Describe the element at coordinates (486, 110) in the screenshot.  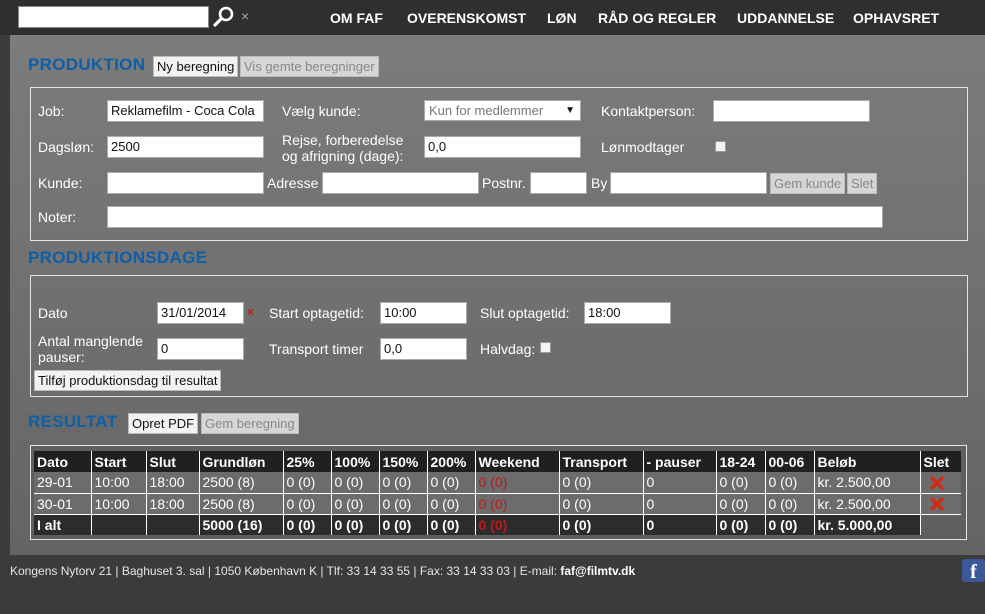
I see `customer-select-value: Kun for medlemmer` at that location.